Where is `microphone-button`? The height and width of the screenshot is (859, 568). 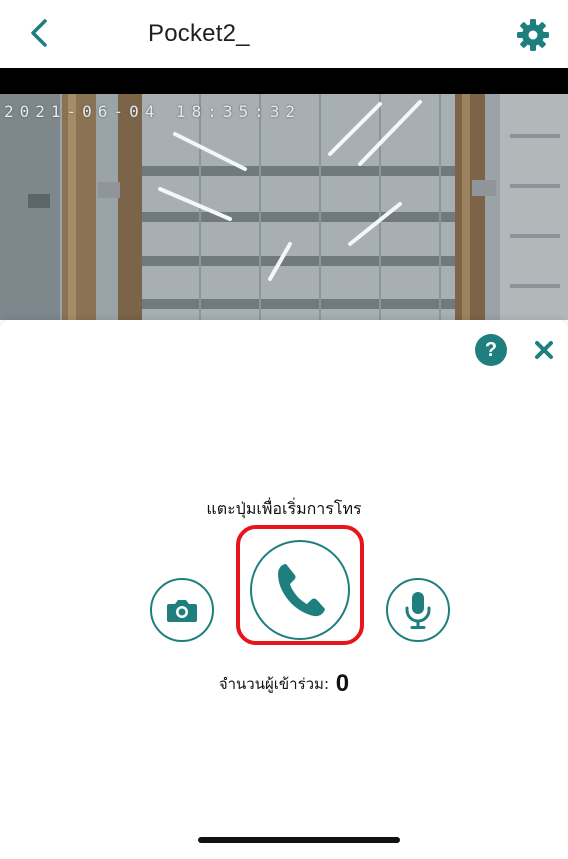
microphone-button is located at coordinates (418, 610).